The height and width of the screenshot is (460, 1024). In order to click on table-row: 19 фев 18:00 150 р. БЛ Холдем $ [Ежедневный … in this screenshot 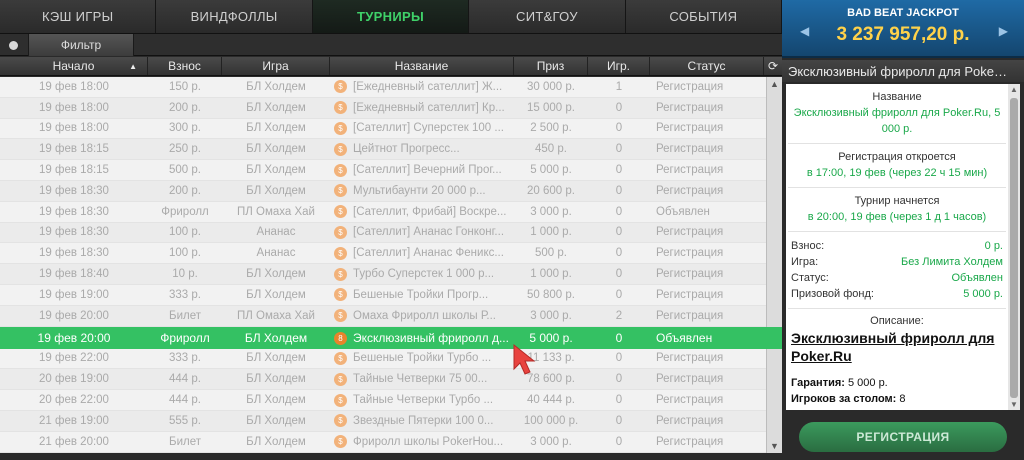, I will do `click(383, 87)`.